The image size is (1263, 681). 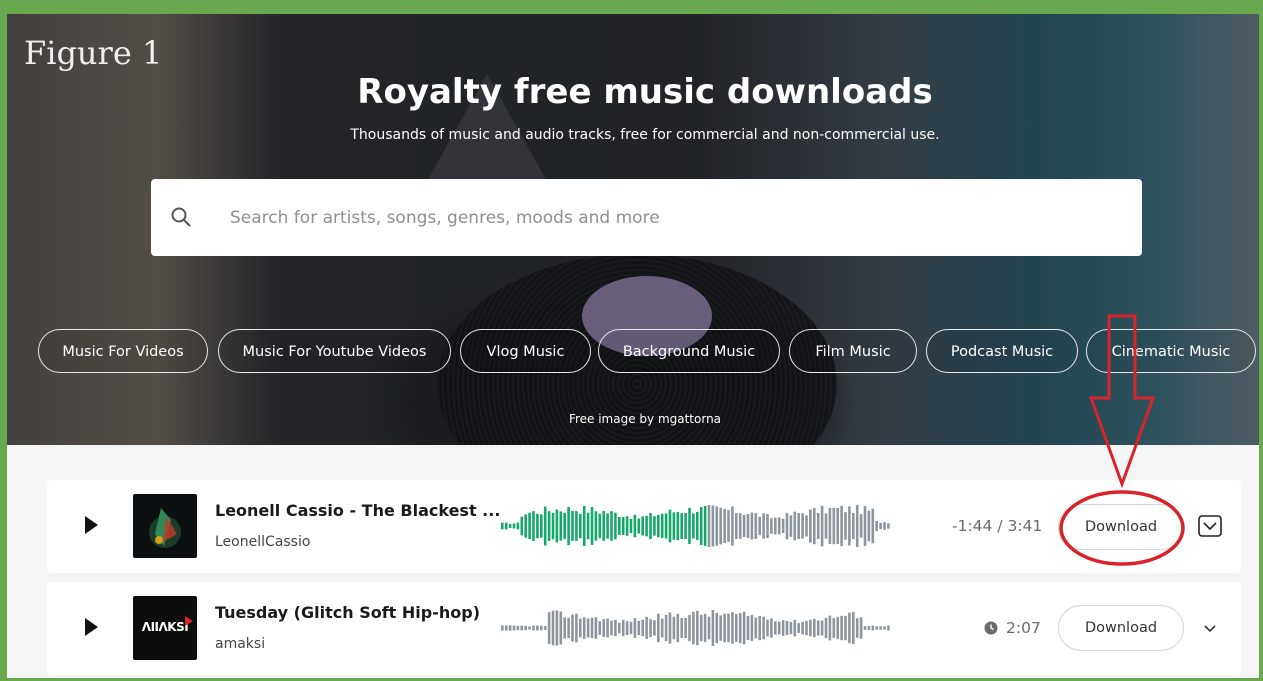 I want to click on image-credit: Free image by mgattorna, so click(x=645, y=419).